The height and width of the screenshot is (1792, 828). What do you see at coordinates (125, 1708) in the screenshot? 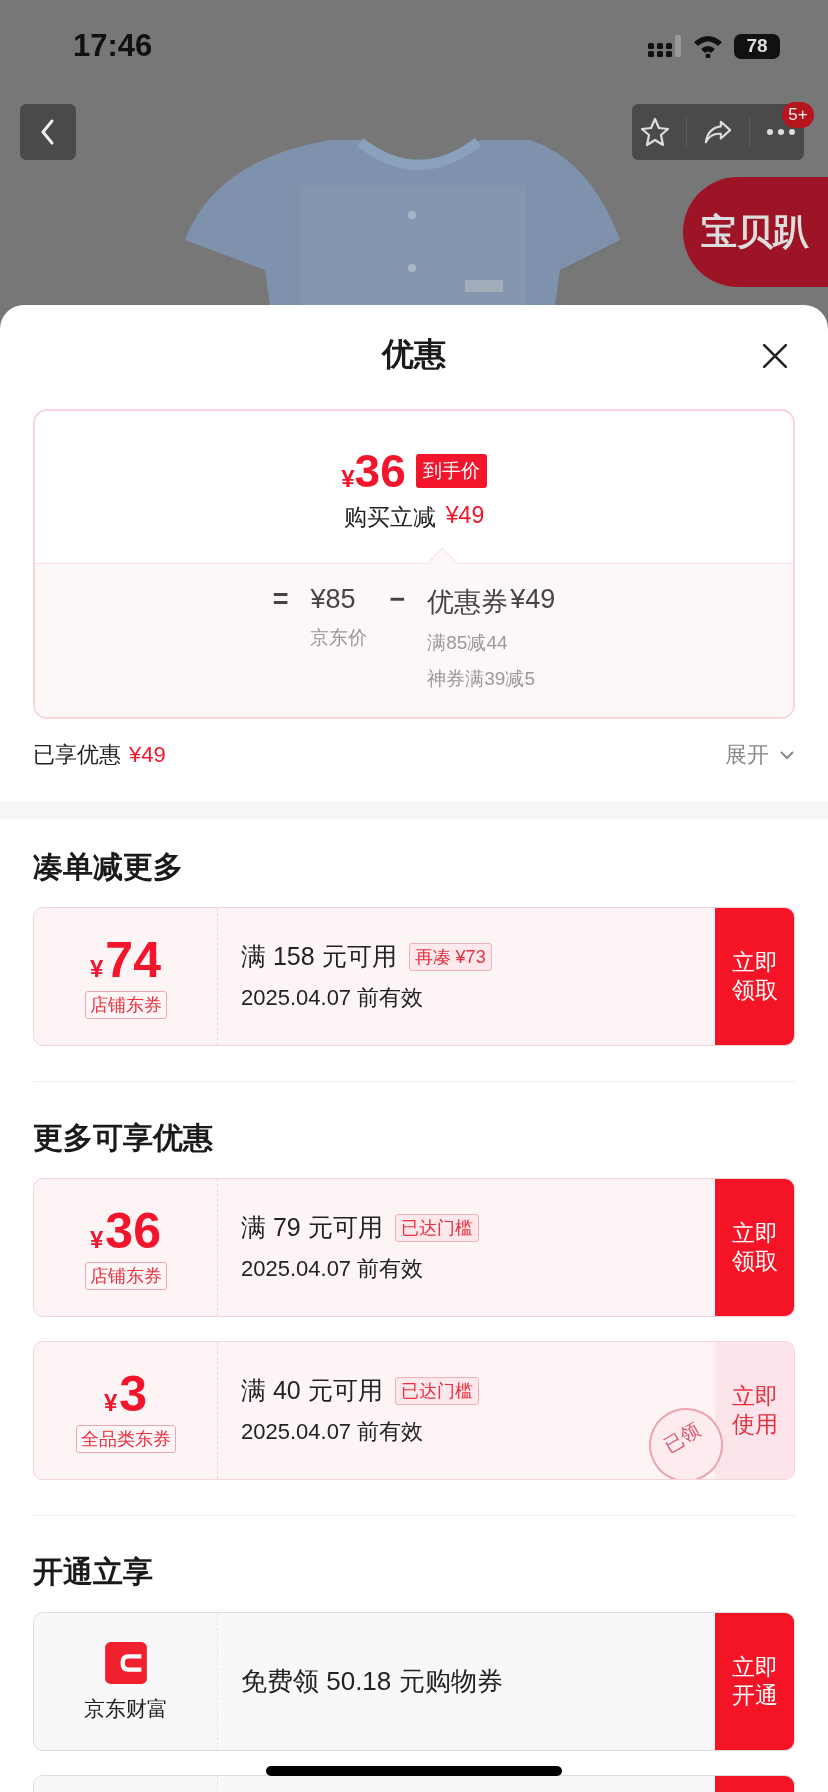
I see `brand-name: 京东财富` at bounding box center [125, 1708].